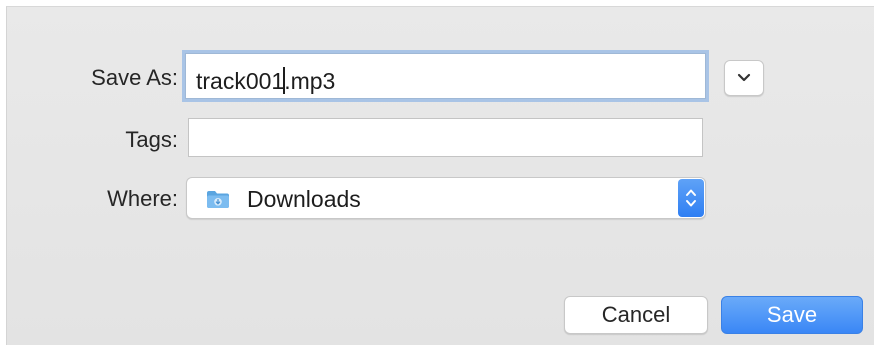  What do you see at coordinates (792, 315) in the screenshot?
I see `save-button: Save` at bounding box center [792, 315].